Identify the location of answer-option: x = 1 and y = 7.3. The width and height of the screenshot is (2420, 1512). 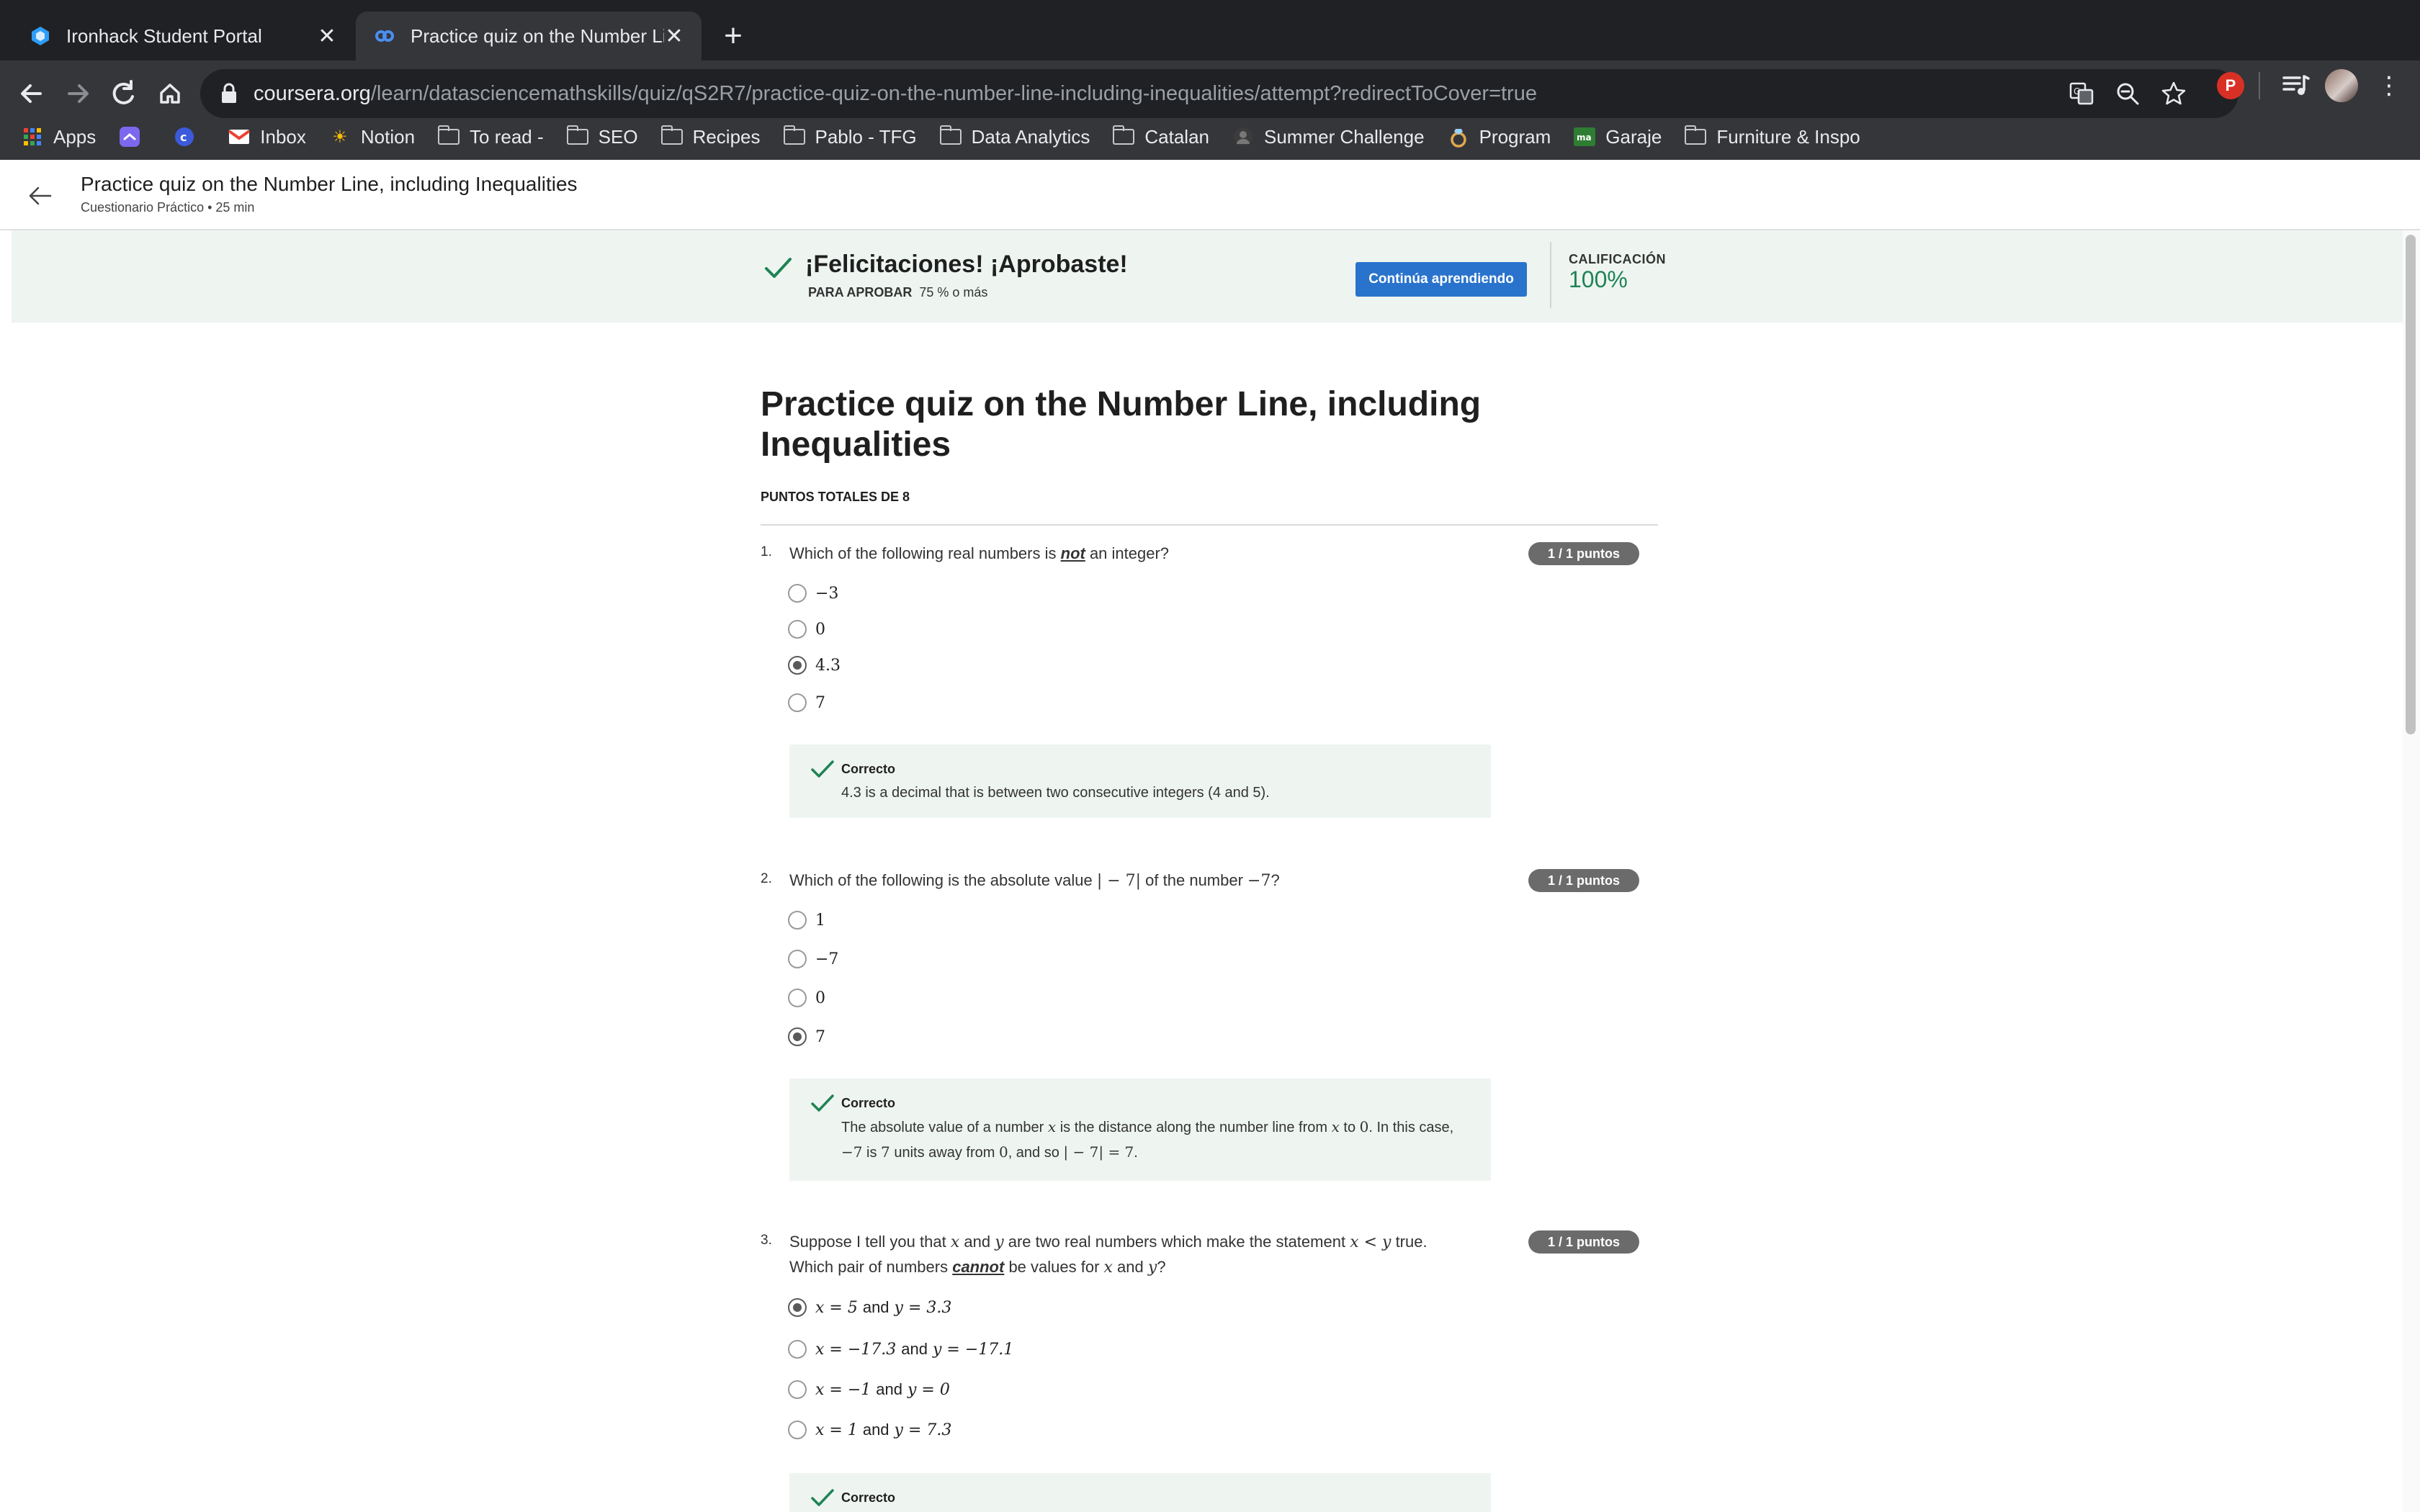
(869, 1430).